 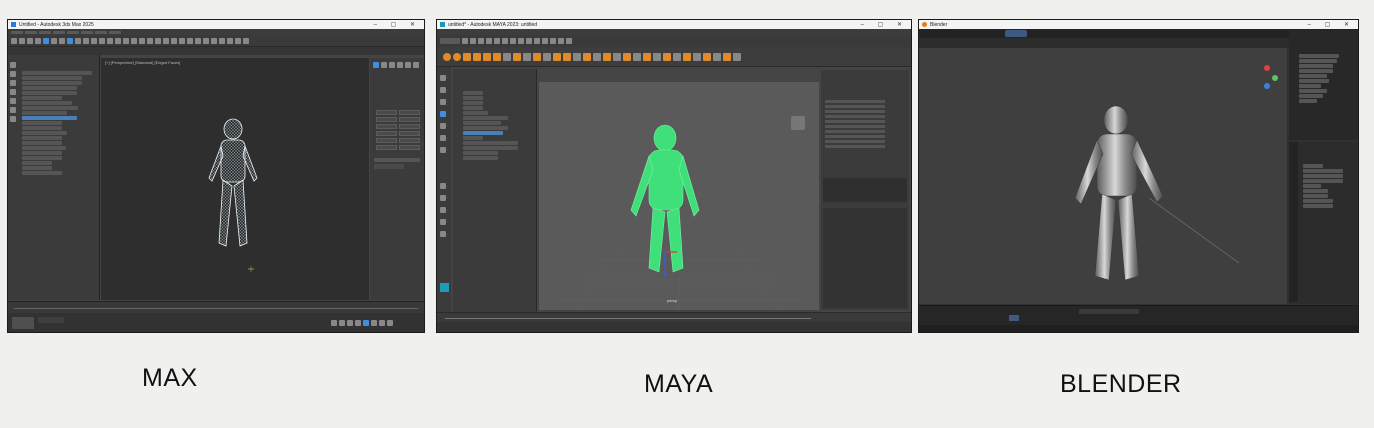 What do you see at coordinates (495, 190) in the screenshot?
I see `maya-outliner` at bounding box center [495, 190].